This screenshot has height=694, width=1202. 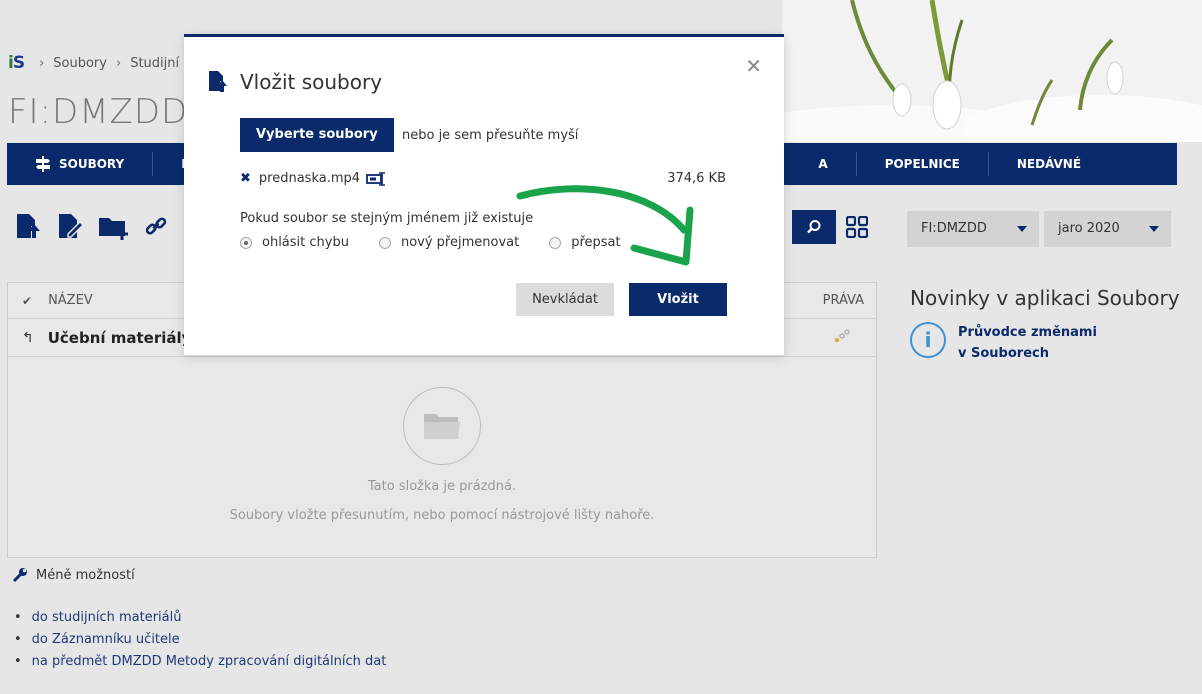 What do you see at coordinates (1049, 164) in the screenshot?
I see `nav-item-nedavne: NEDÁVNÉ` at bounding box center [1049, 164].